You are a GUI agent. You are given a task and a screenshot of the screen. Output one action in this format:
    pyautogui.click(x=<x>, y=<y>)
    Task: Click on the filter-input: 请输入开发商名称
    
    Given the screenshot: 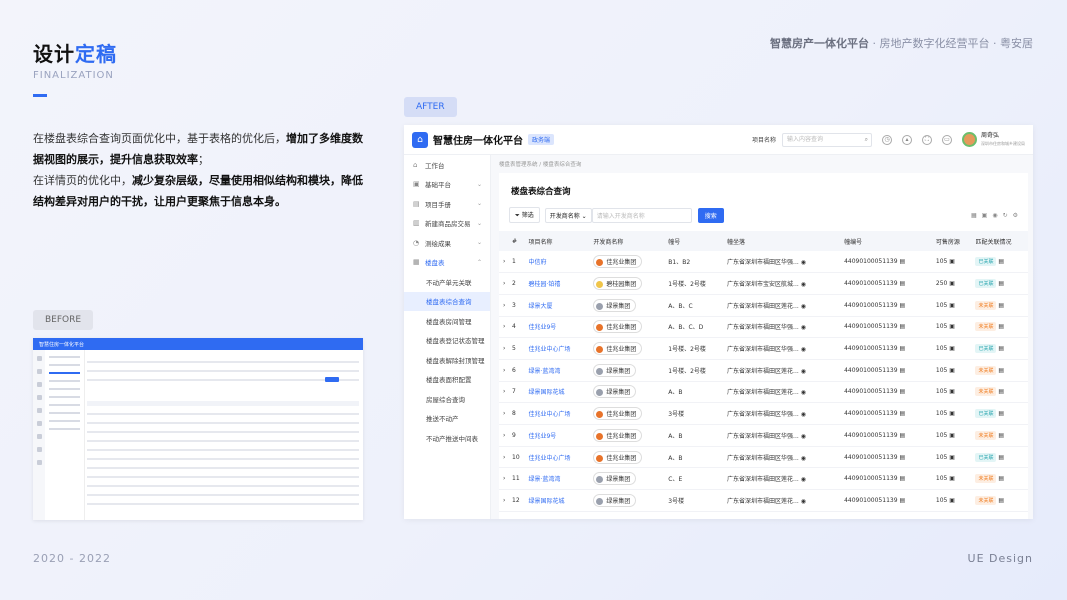 What is the action you would take?
    pyautogui.click(x=641, y=215)
    